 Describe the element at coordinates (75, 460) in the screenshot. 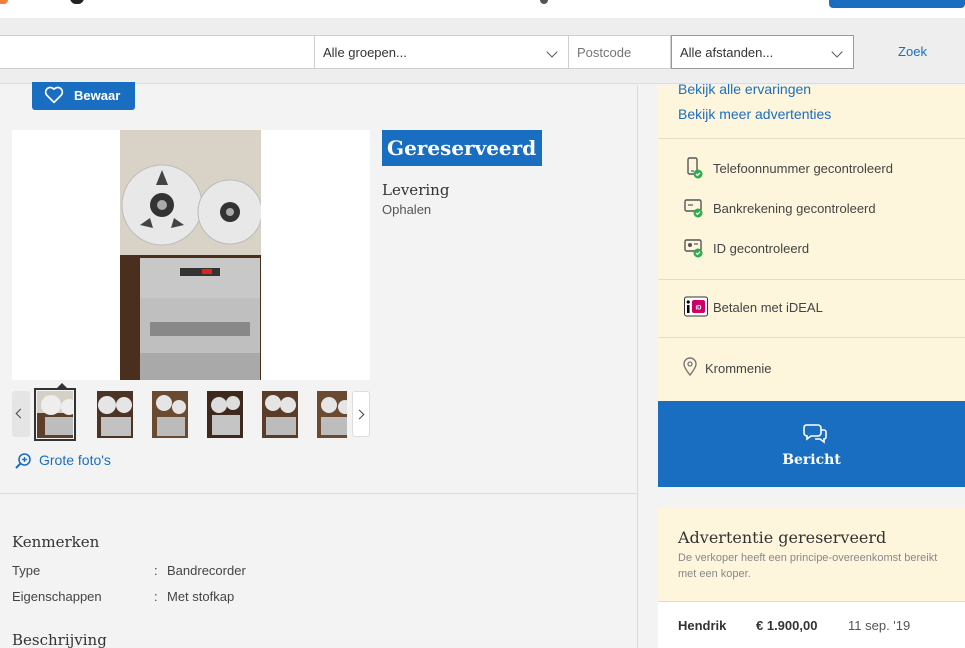

I see `large-photos-label: Grote foto's` at that location.